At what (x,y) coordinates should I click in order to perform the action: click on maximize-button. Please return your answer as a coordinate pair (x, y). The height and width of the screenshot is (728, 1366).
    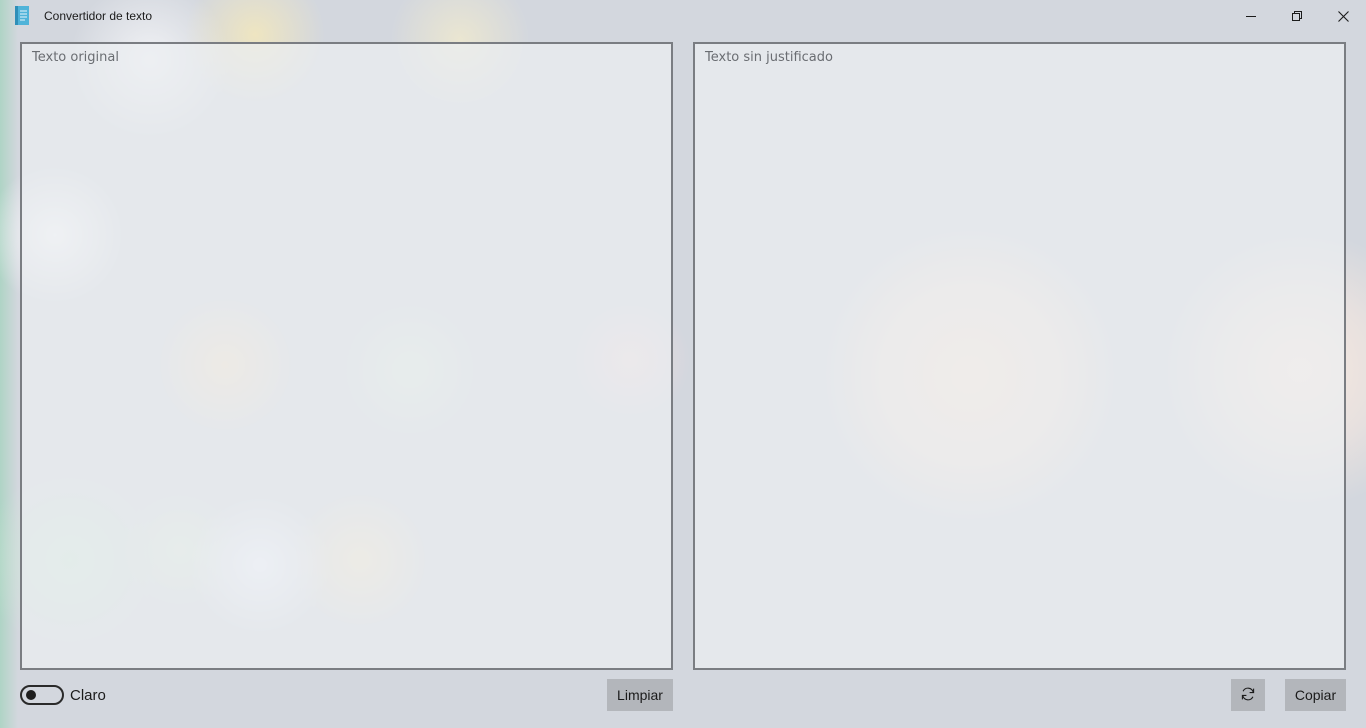
    Looking at the image, I should click on (1297, 16).